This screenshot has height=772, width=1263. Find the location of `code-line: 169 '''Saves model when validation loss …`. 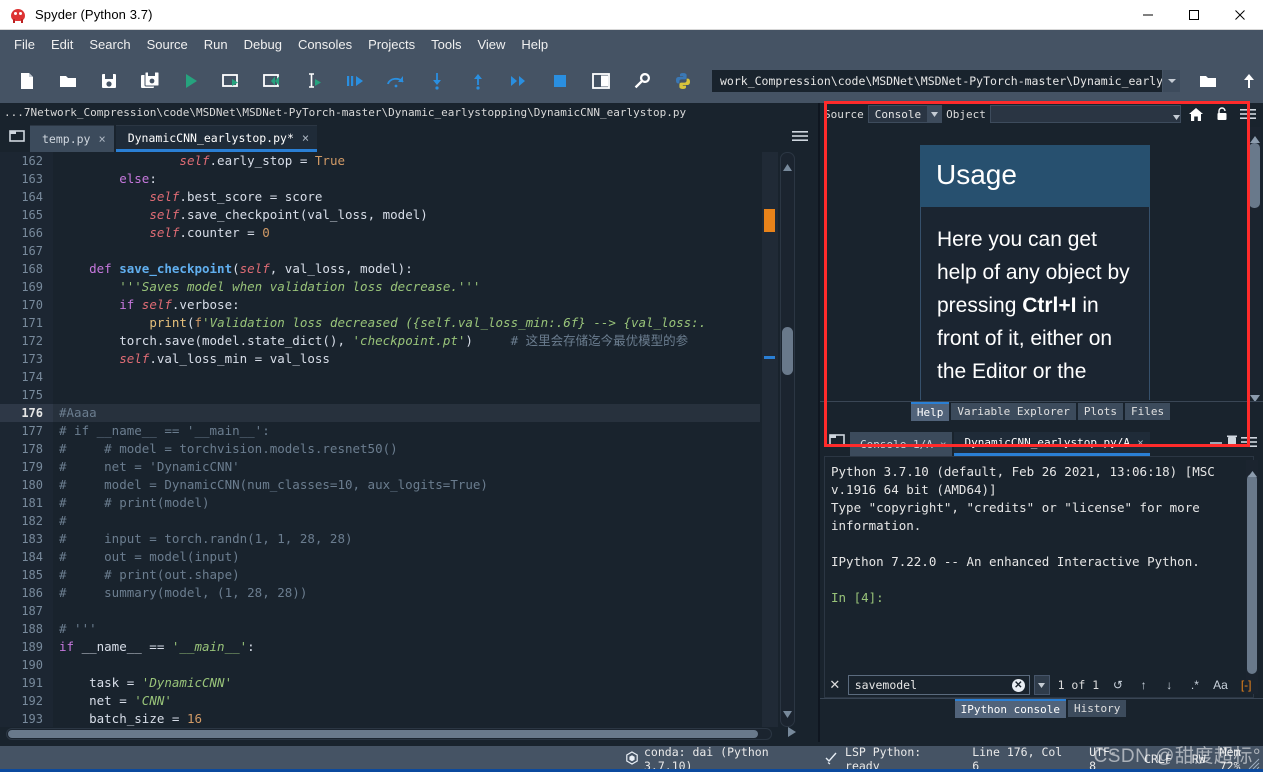

code-line: 169 '''Saves model when validation loss … is located at coordinates (380, 287).